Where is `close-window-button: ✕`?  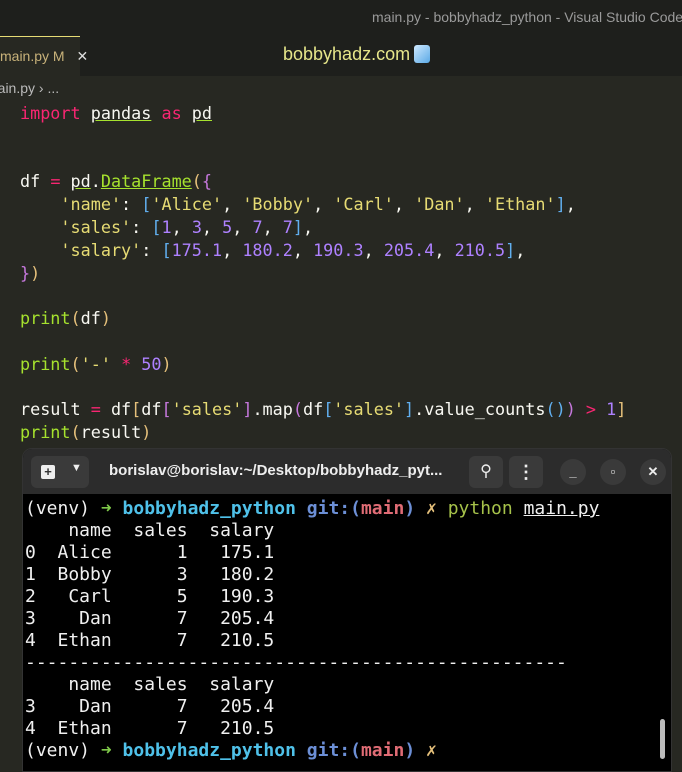
close-window-button: ✕ is located at coordinates (653, 472).